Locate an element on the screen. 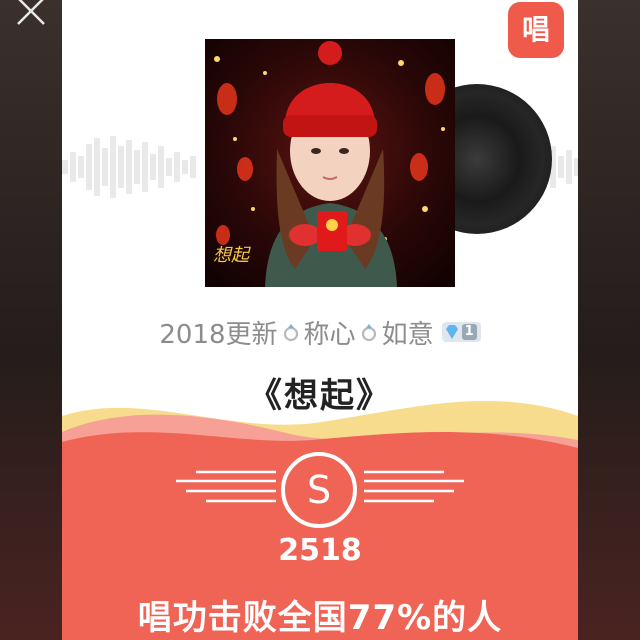 The width and height of the screenshot is (640, 640). close-icon is located at coordinates (31, 14).